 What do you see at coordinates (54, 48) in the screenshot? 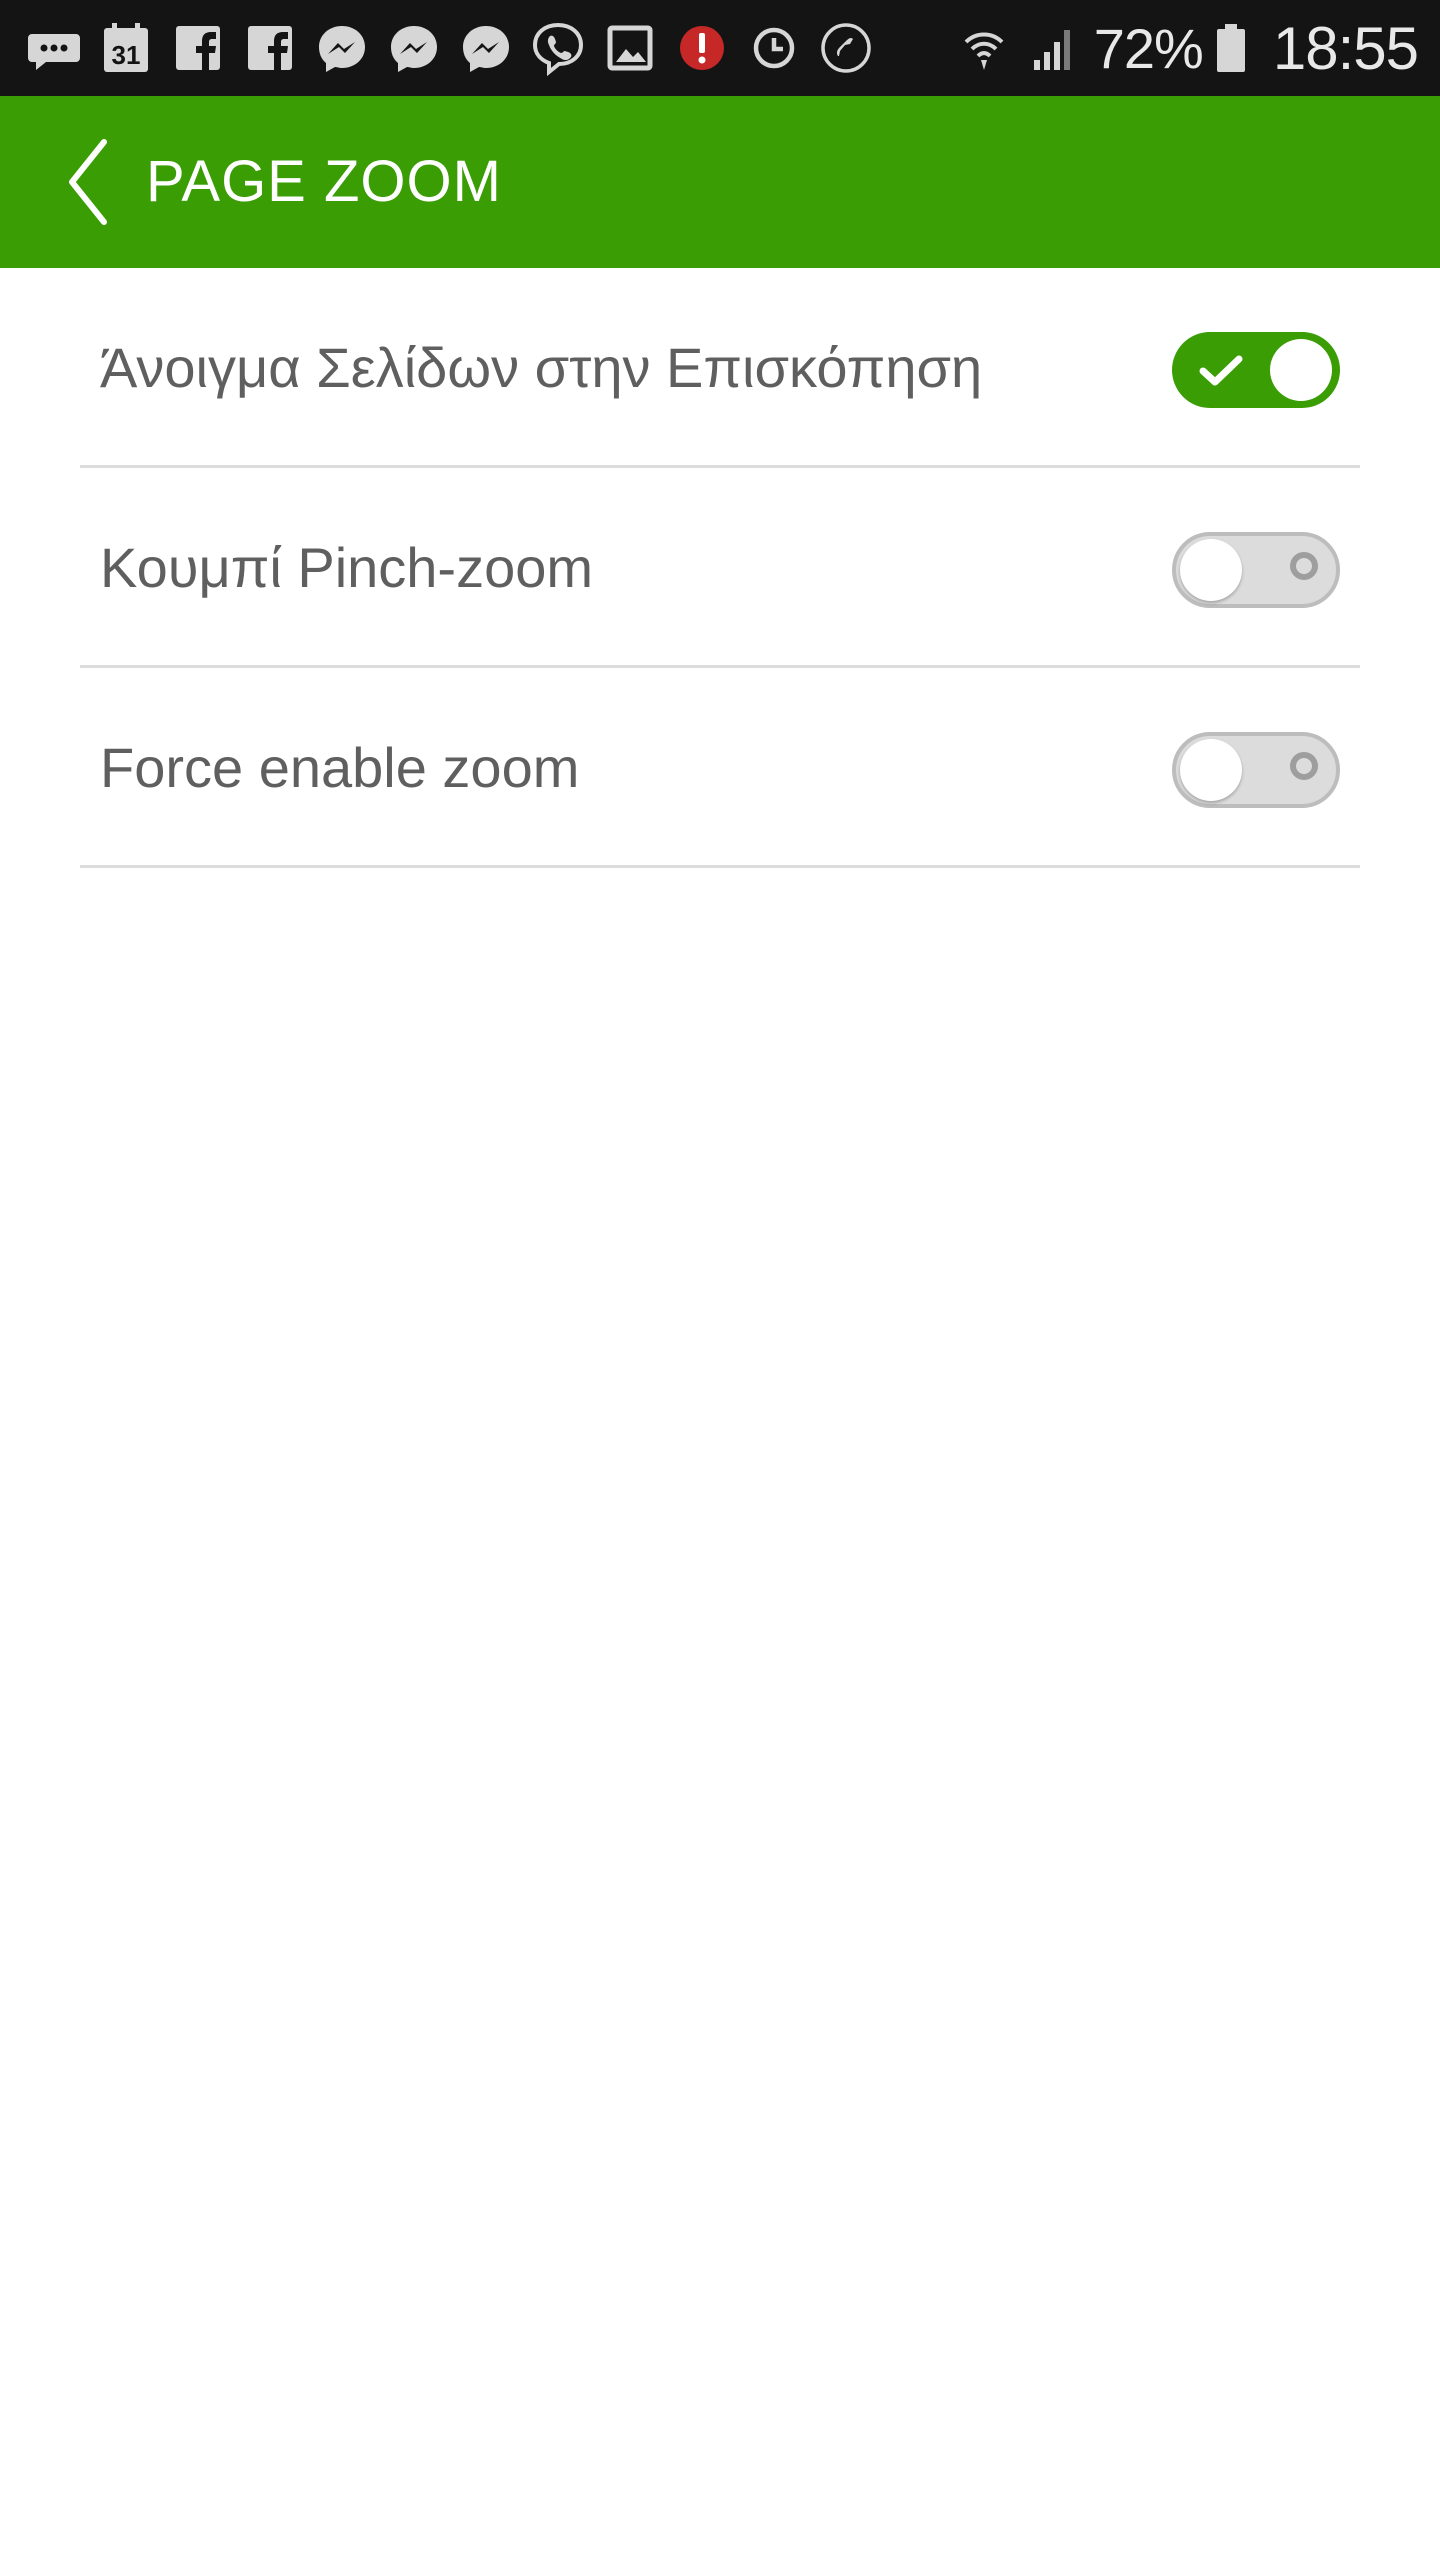
I see `more-messages-icon` at bounding box center [54, 48].